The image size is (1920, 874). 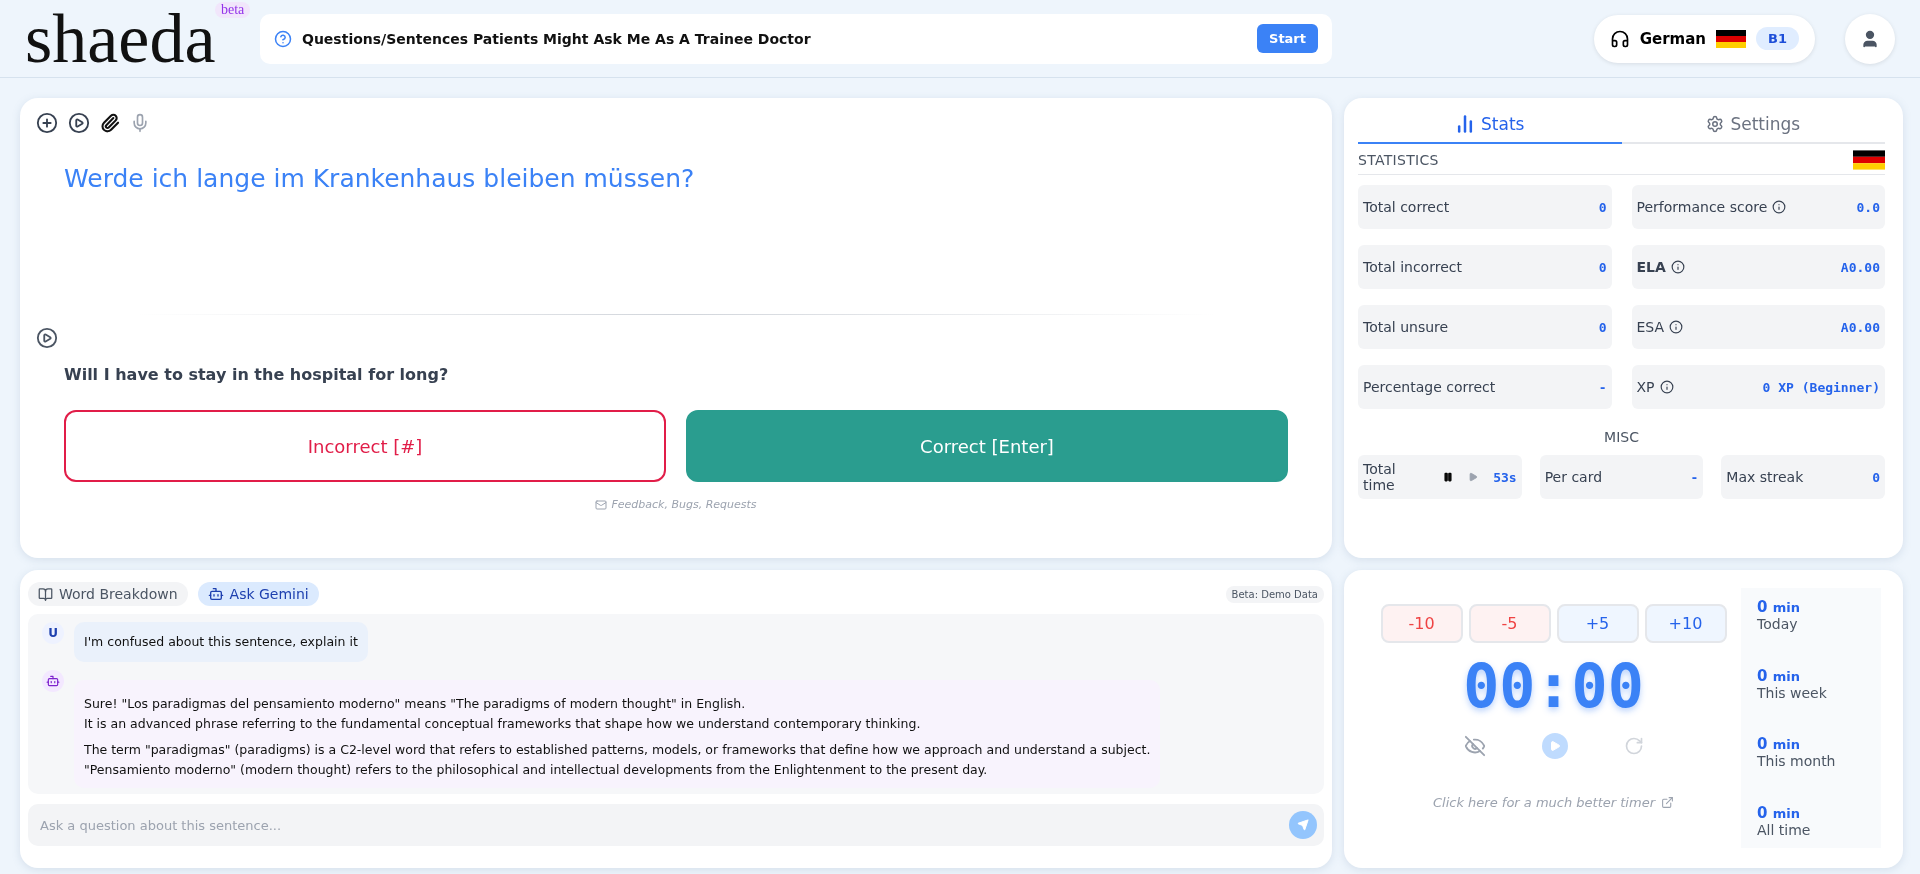 I want to click on level-badge: B1, so click(x=1777, y=38).